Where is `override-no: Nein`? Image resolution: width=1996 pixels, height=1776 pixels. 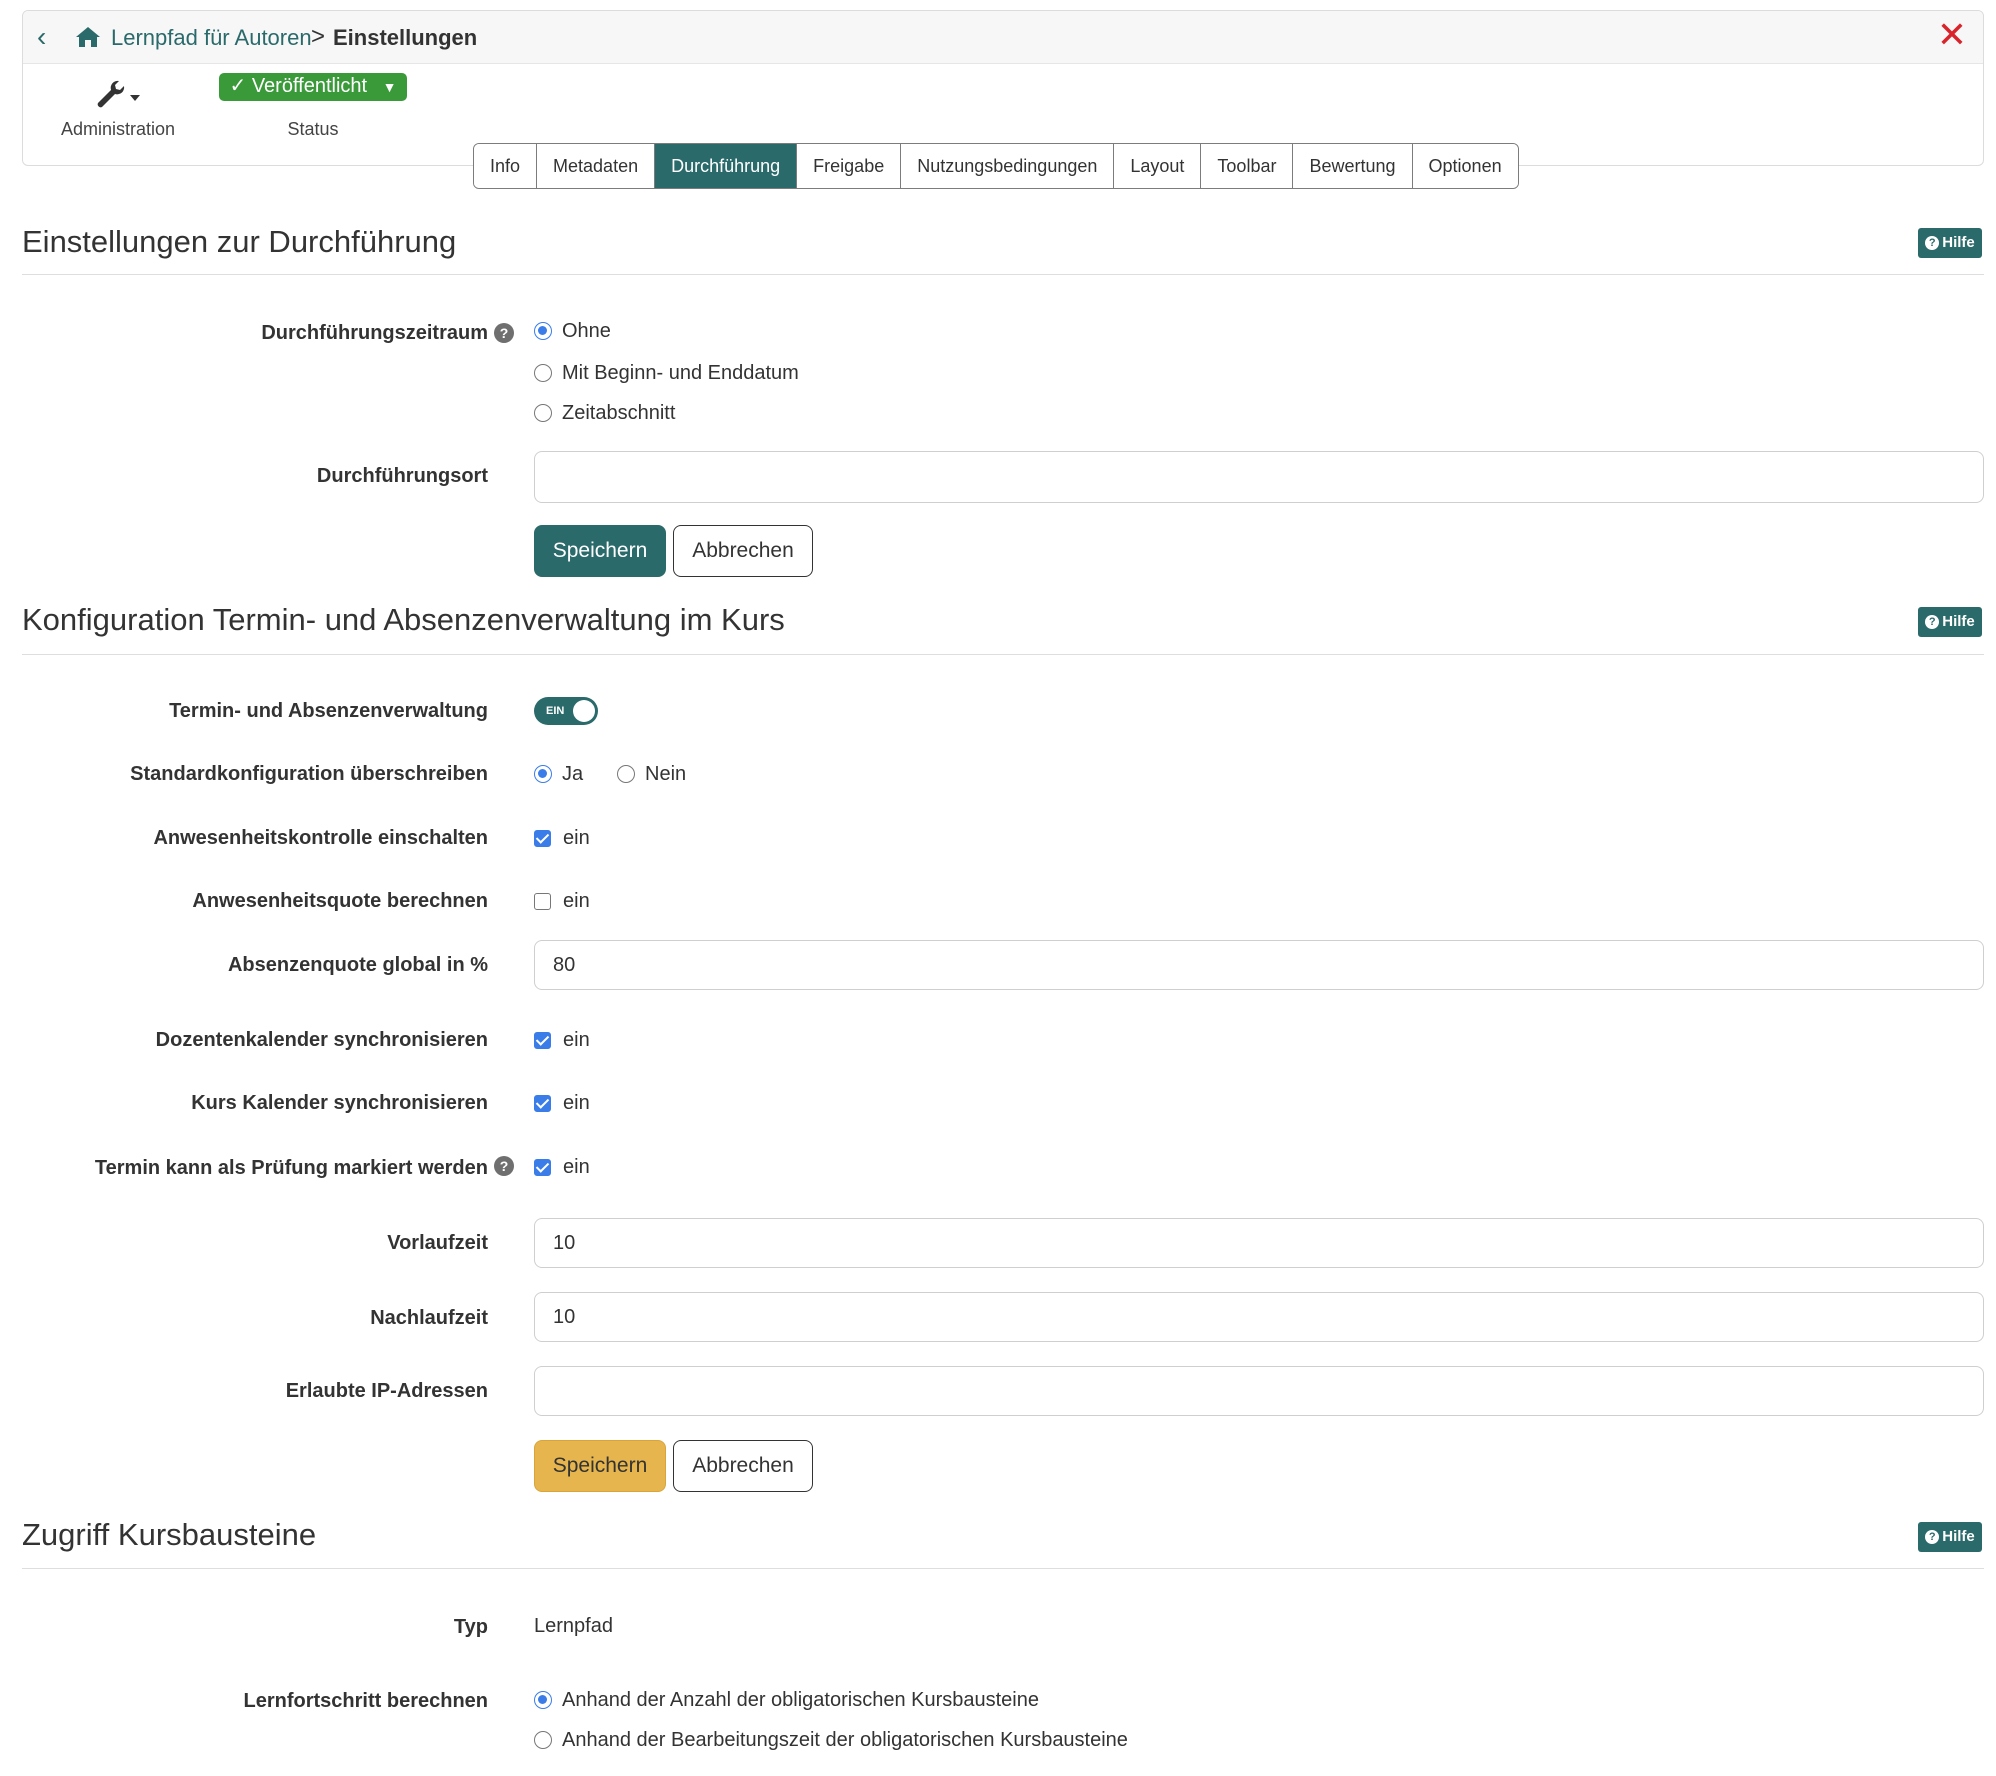 override-no: Nein is located at coordinates (651, 774).